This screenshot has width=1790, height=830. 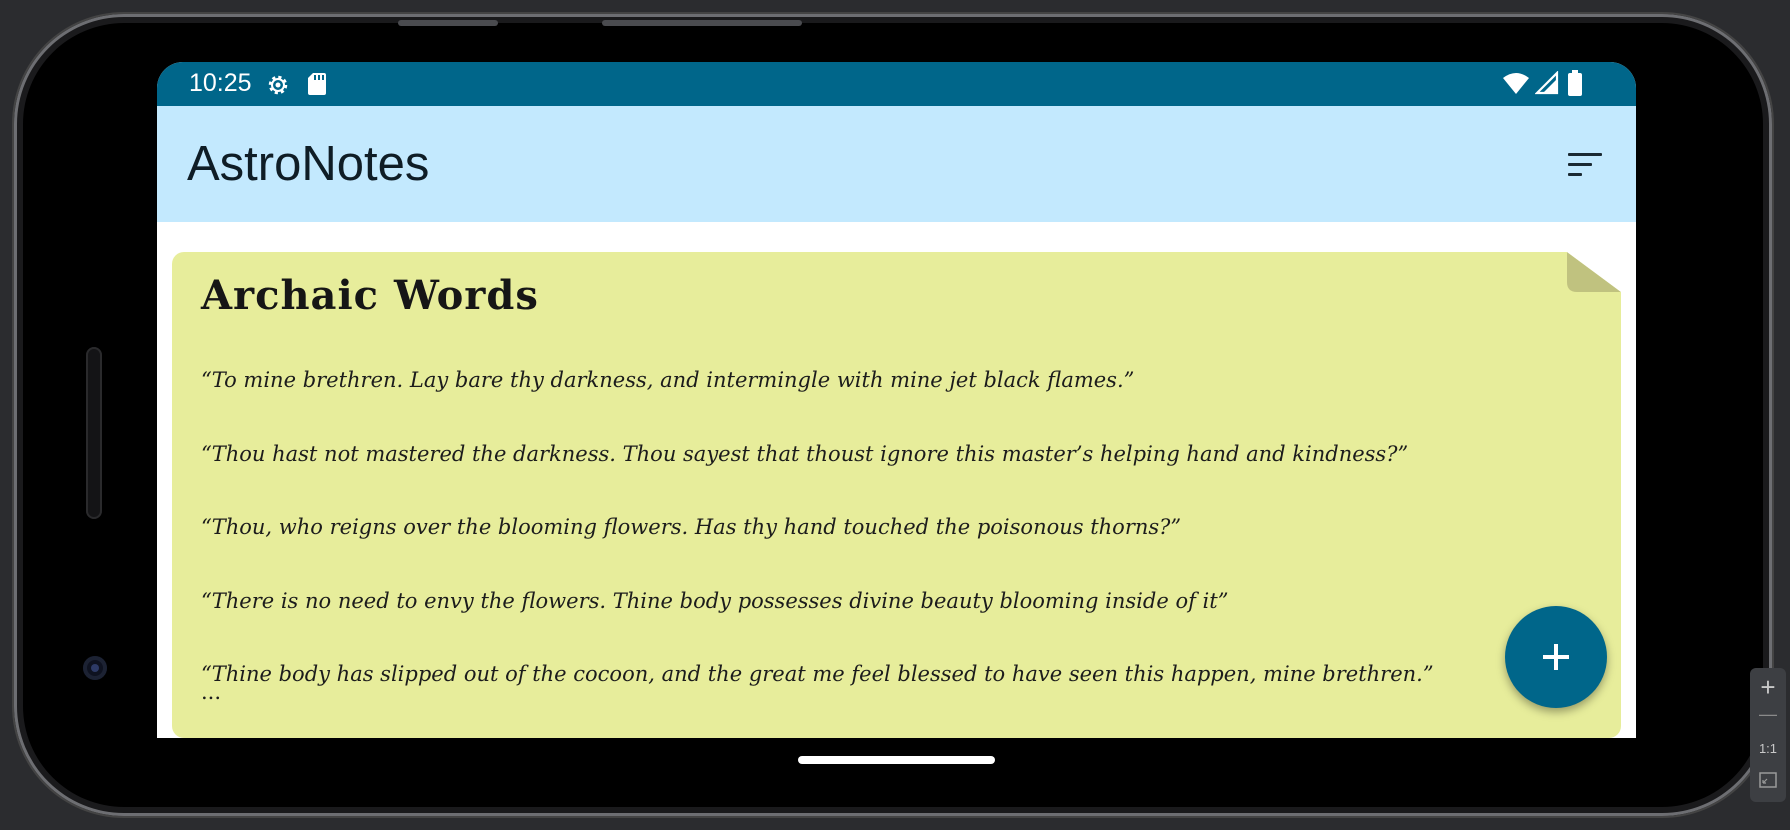 I want to click on emulator-zoom-panel: + — 1:1, so click(x=1768, y=735).